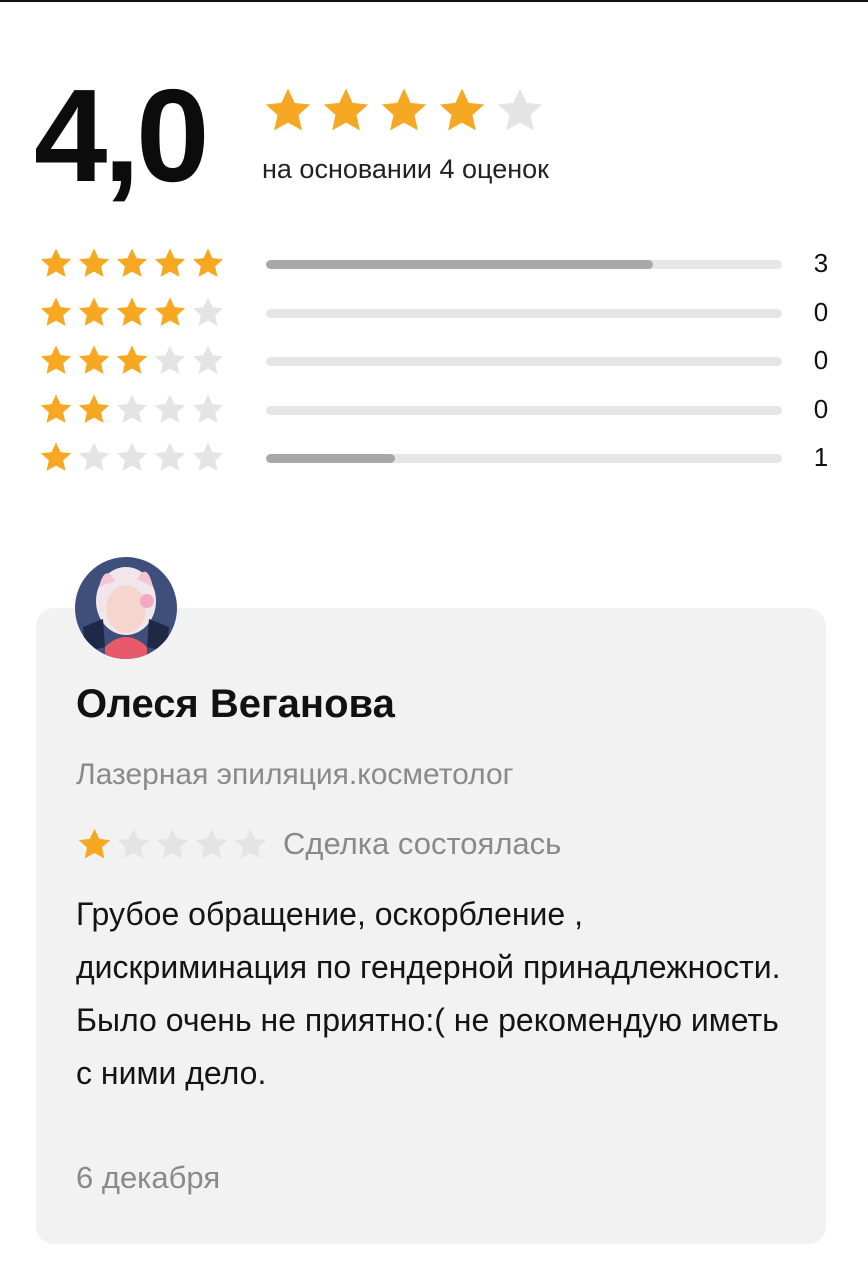  I want to click on distribution-row-4-stars: 0, so click(438, 313).